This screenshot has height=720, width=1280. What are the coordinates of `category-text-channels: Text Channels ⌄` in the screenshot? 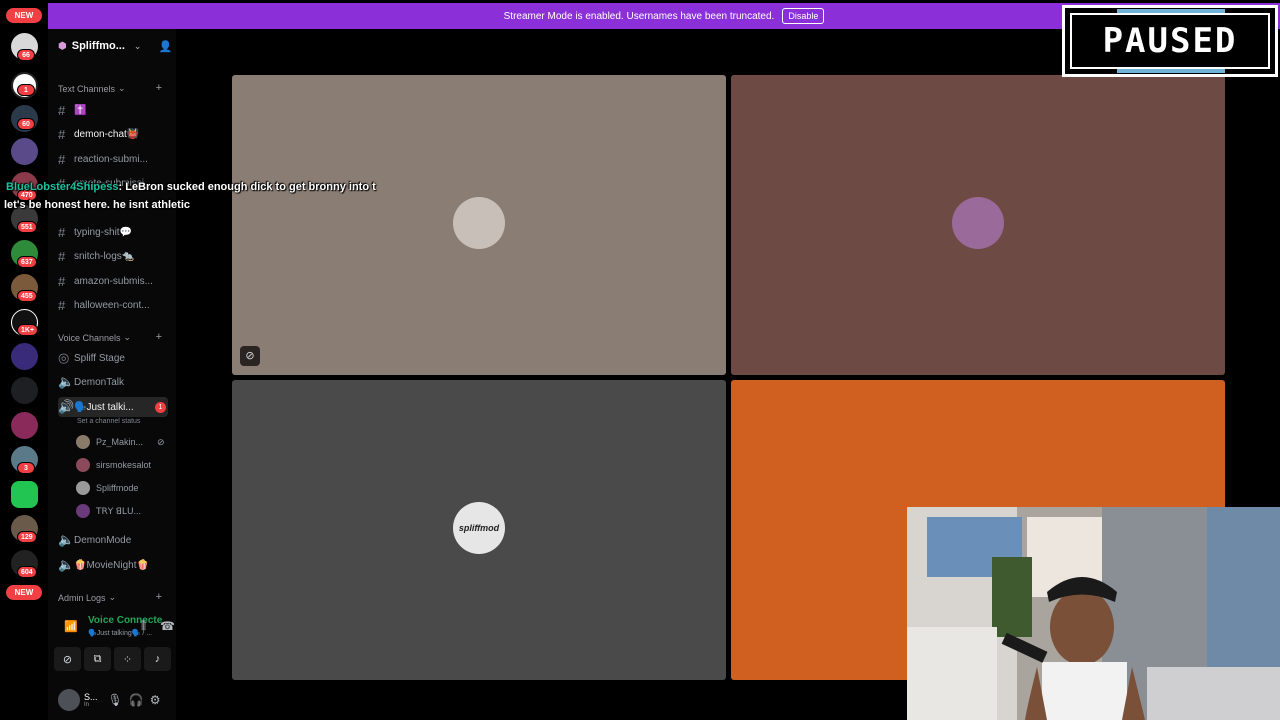 It's located at (92, 88).